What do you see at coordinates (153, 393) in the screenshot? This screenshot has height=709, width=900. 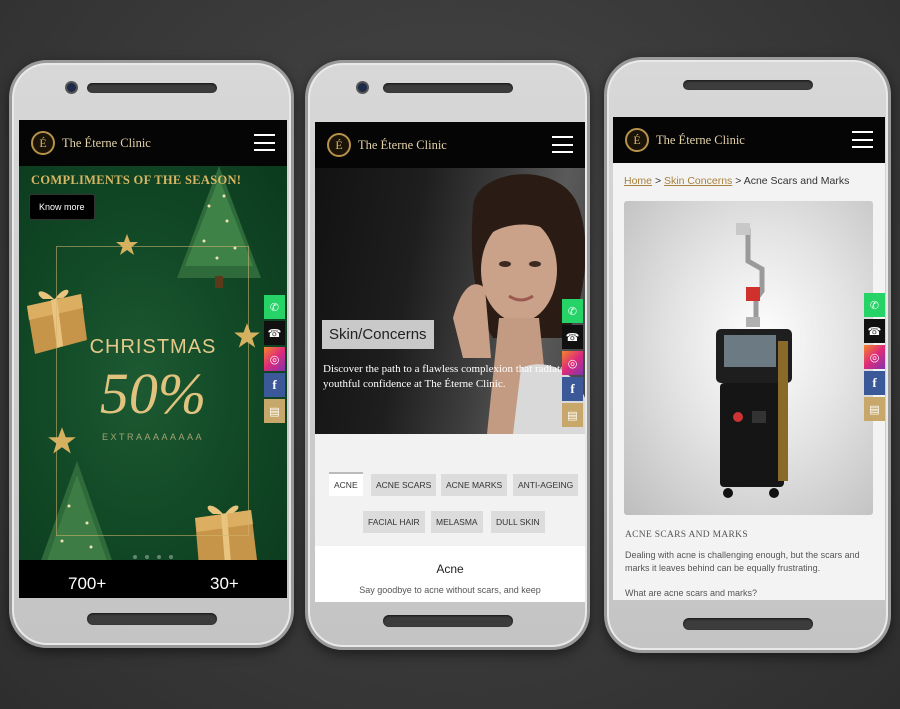 I see `promo-value: 50%` at bounding box center [153, 393].